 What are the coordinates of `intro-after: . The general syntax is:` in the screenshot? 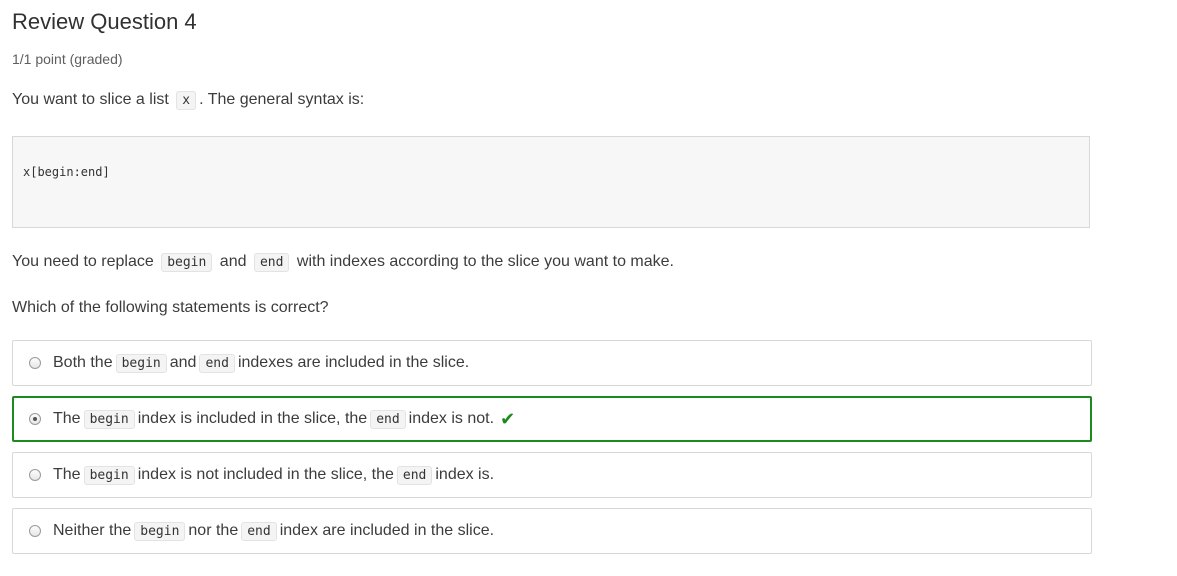 It's located at (282, 99).